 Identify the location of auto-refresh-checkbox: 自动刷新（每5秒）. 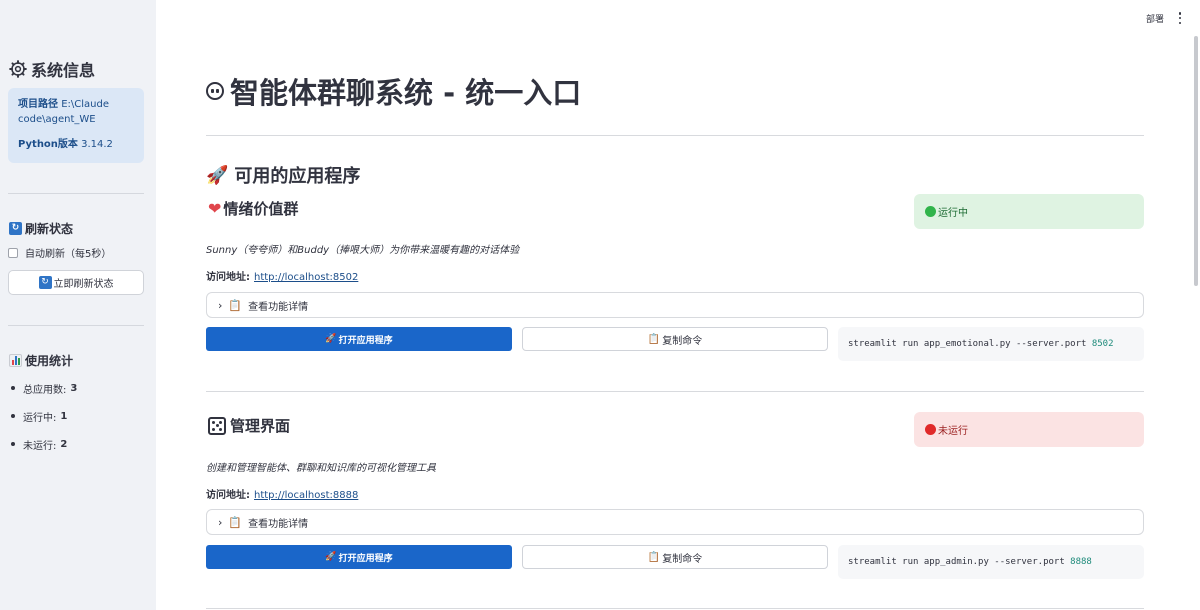
(59, 252).